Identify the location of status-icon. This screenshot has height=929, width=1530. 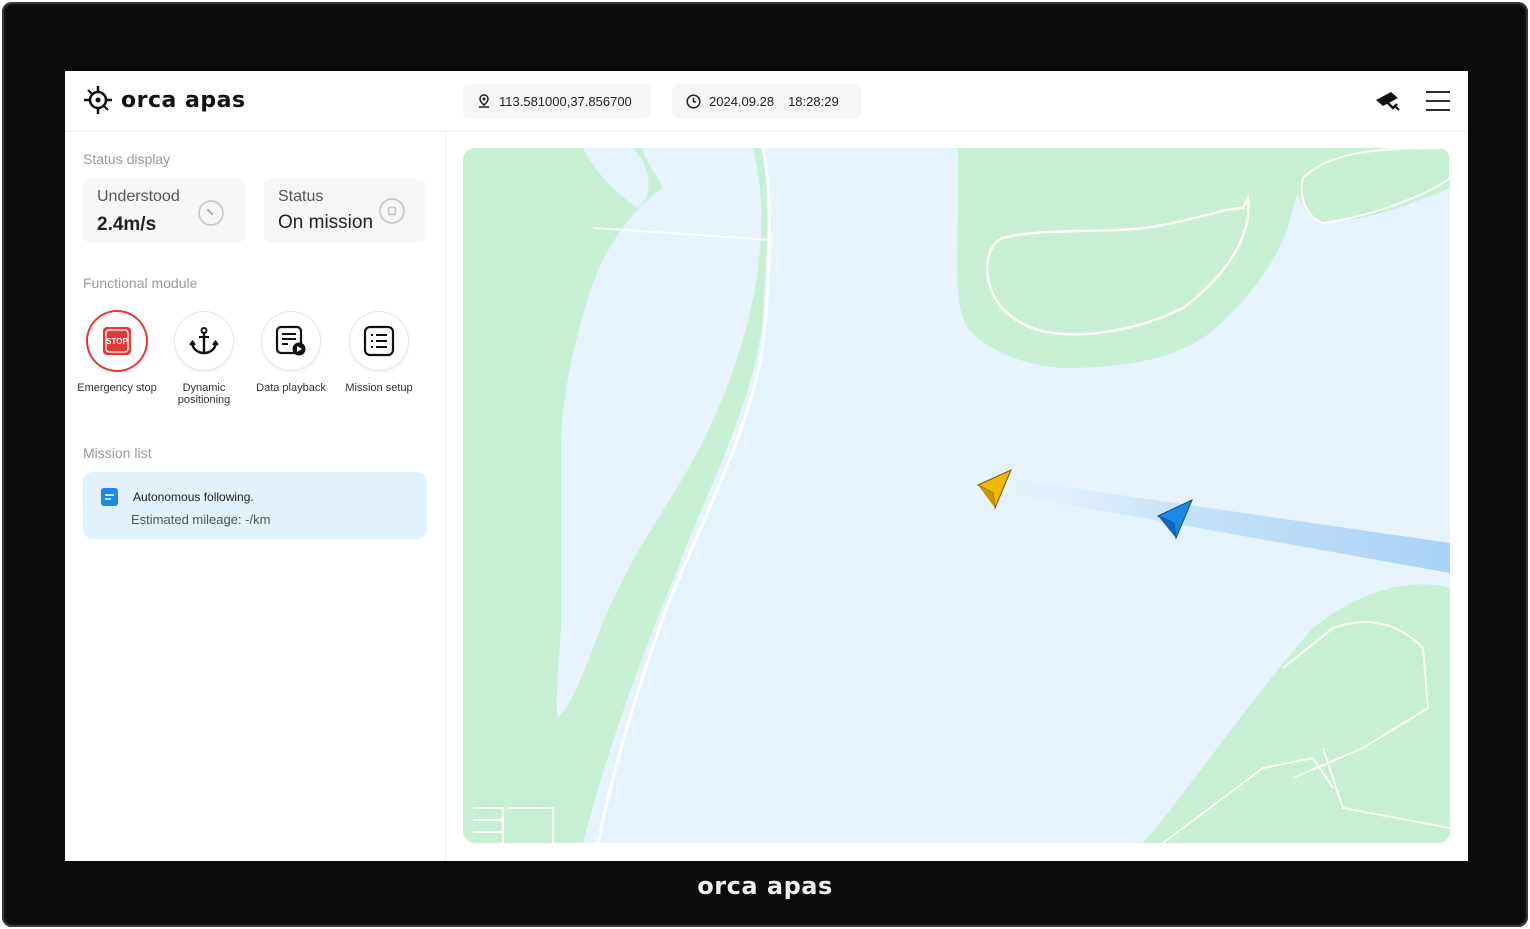
(392, 211).